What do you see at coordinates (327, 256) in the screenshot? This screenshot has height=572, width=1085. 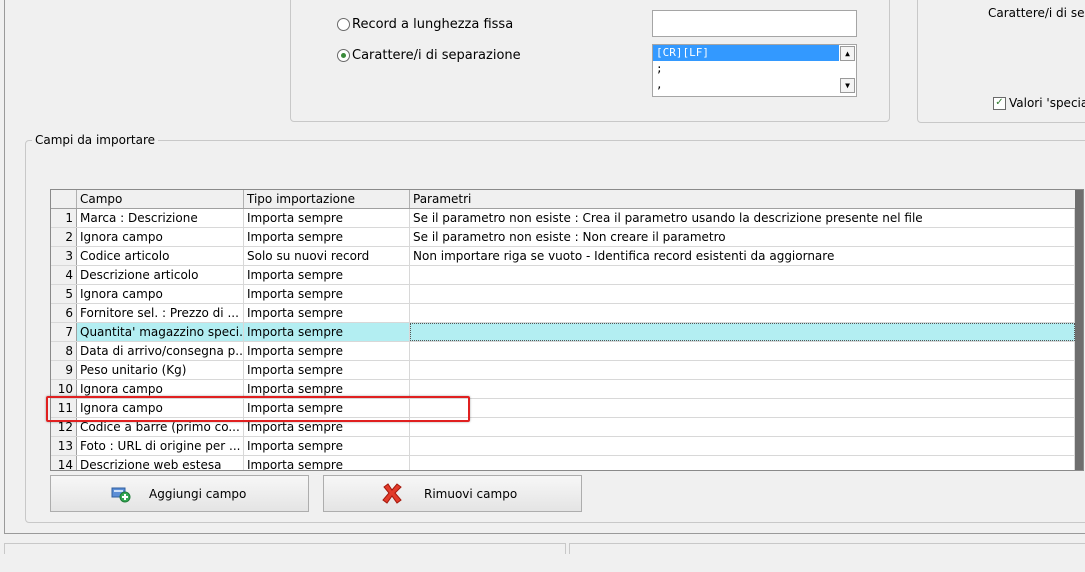 I see `cell-tipo: Solo su nuovi record` at bounding box center [327, 256].